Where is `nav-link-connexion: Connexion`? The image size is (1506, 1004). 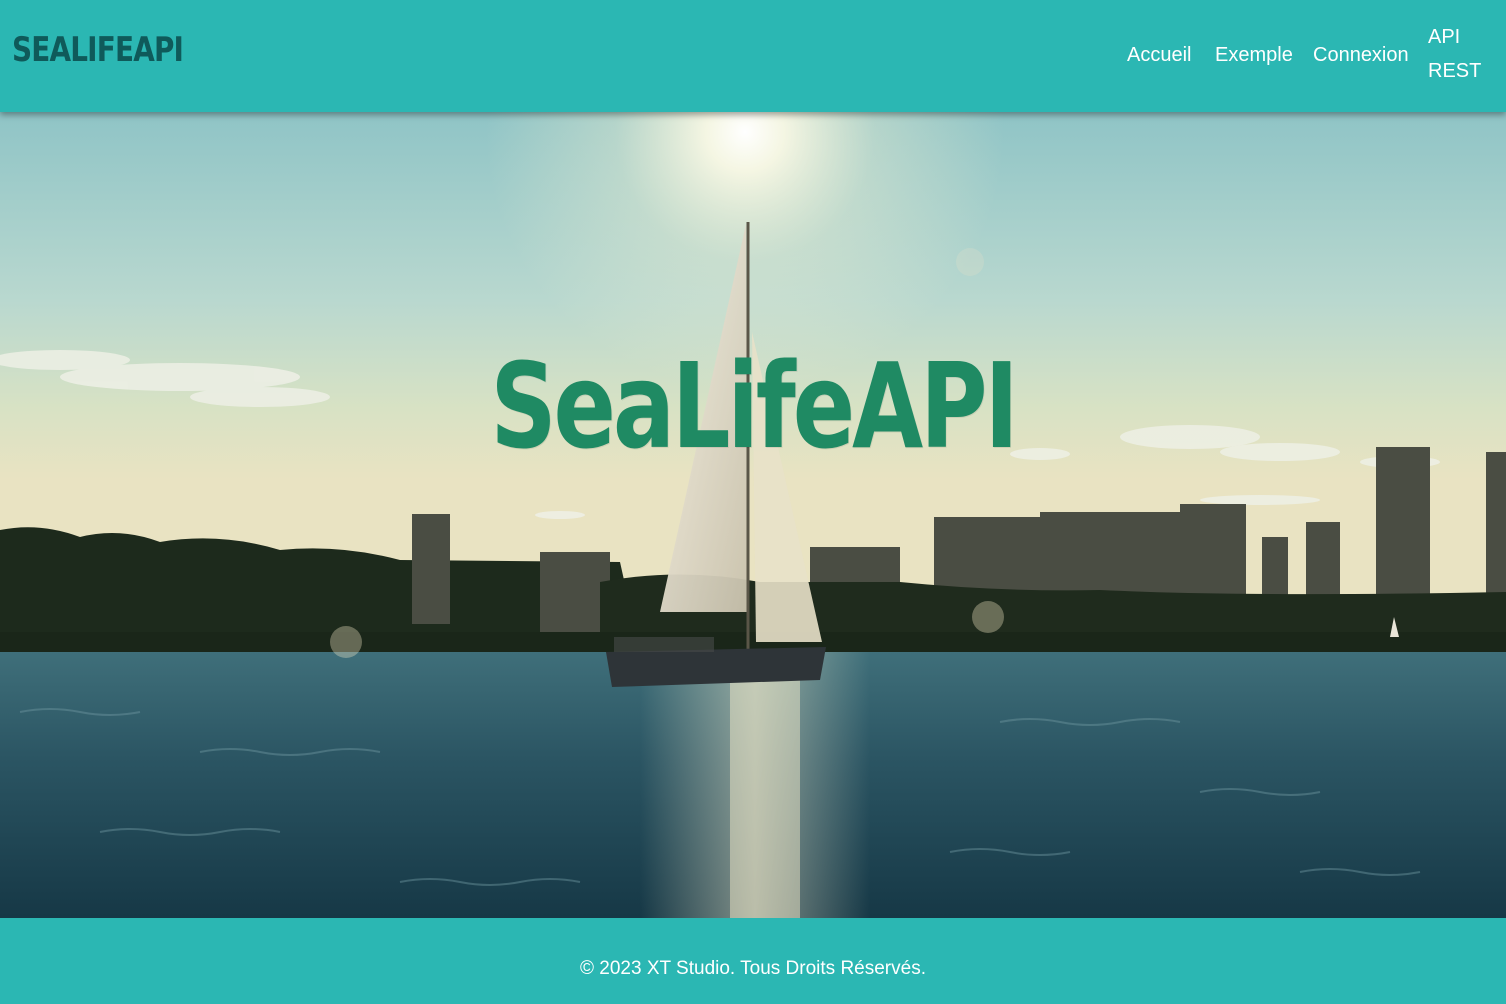
nav-link-connexion: Connexion is located at coordinates (1361, 55).